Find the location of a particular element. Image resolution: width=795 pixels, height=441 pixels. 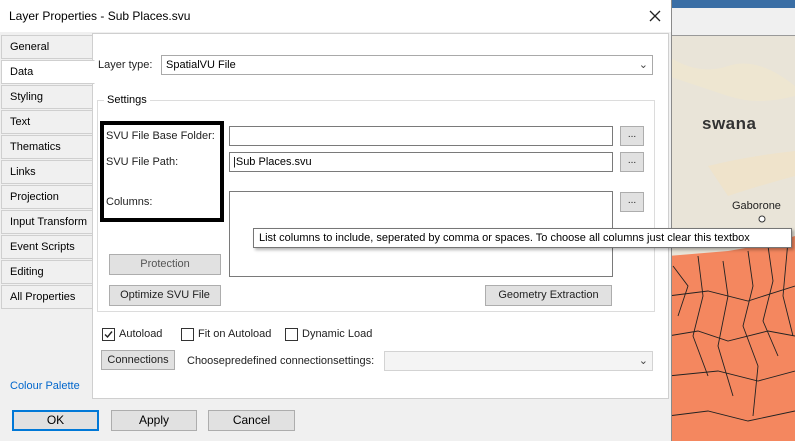

checkmark-icon is located at coordinates (108, 335).